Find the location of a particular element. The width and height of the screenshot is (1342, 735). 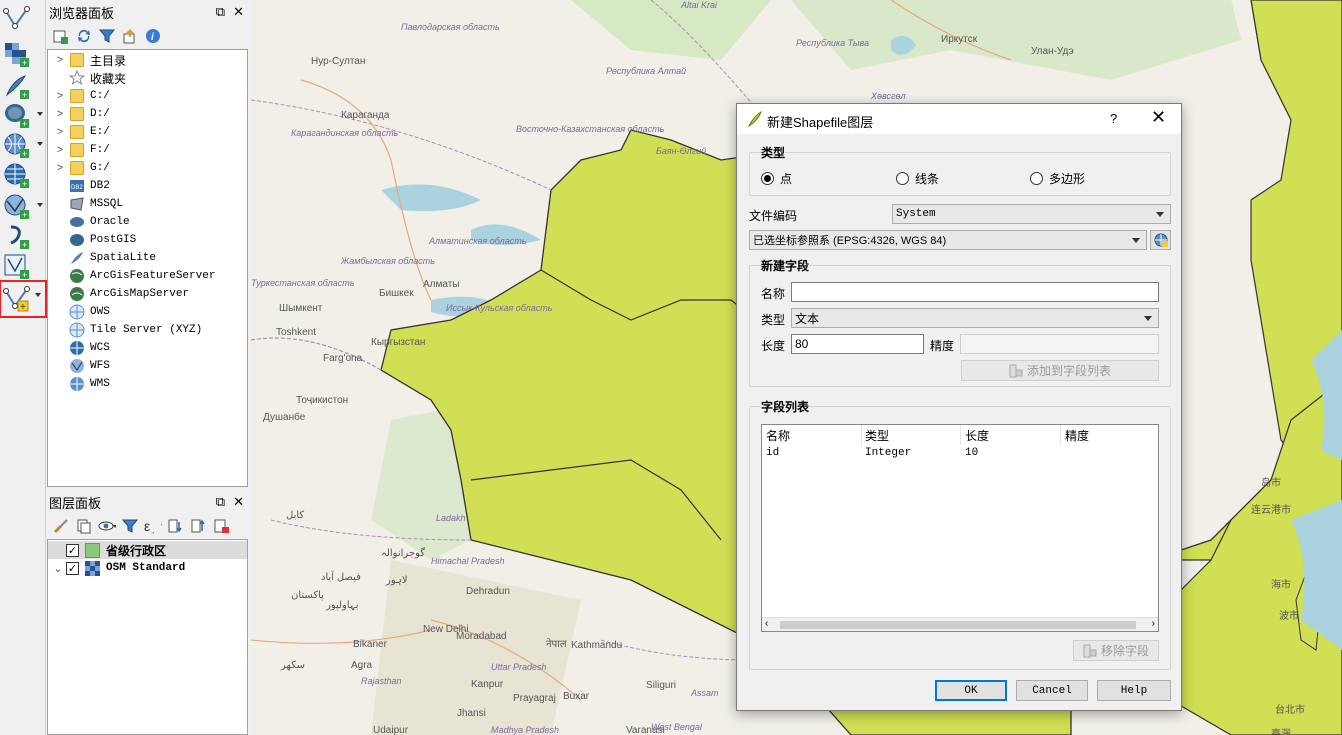

info-icon: i is located at coordinates (153, 36).